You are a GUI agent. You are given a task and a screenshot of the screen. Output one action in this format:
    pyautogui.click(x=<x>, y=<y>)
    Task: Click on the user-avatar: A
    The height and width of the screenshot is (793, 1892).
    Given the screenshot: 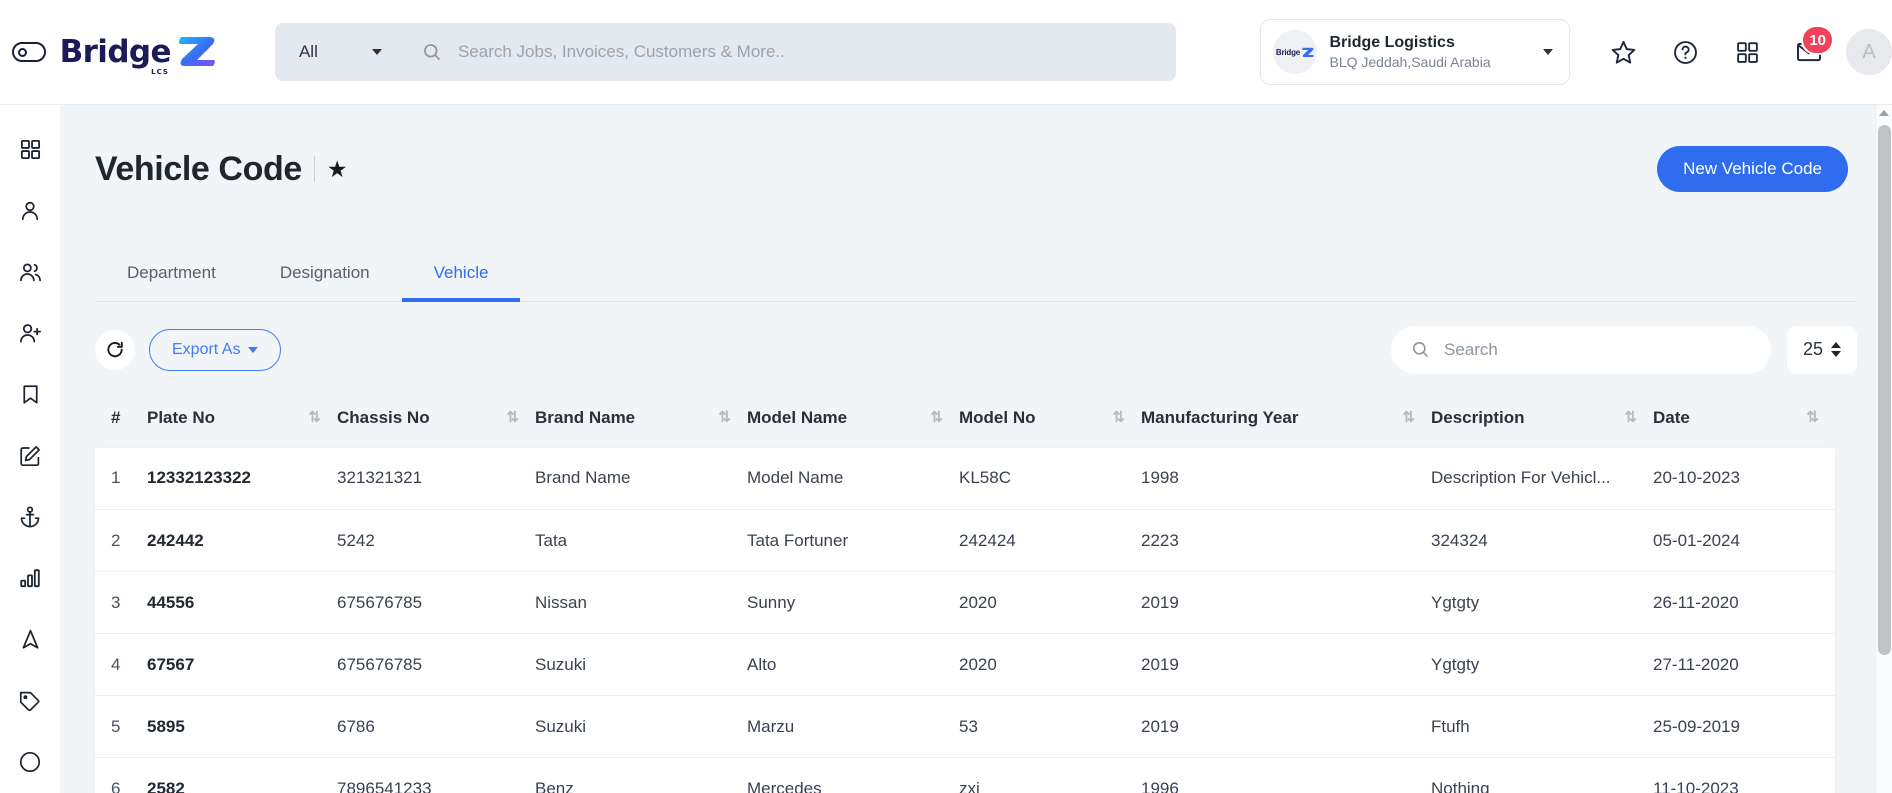 What is the action you would take?
    pyautogui.click(x=1869, y=52)
    